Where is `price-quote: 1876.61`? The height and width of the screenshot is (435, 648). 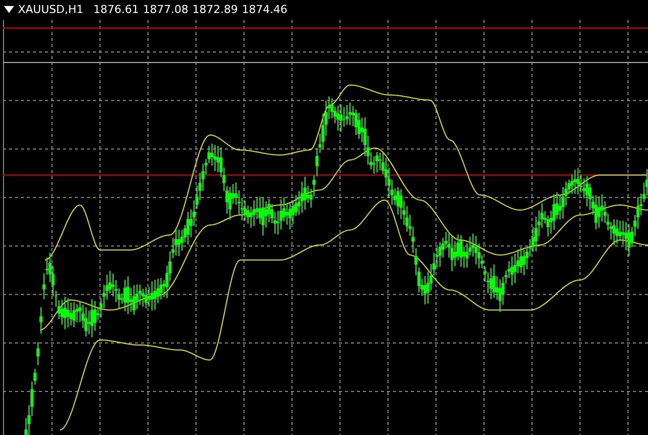
price-quote: 1876.61 is located at coordinates (116, 9).